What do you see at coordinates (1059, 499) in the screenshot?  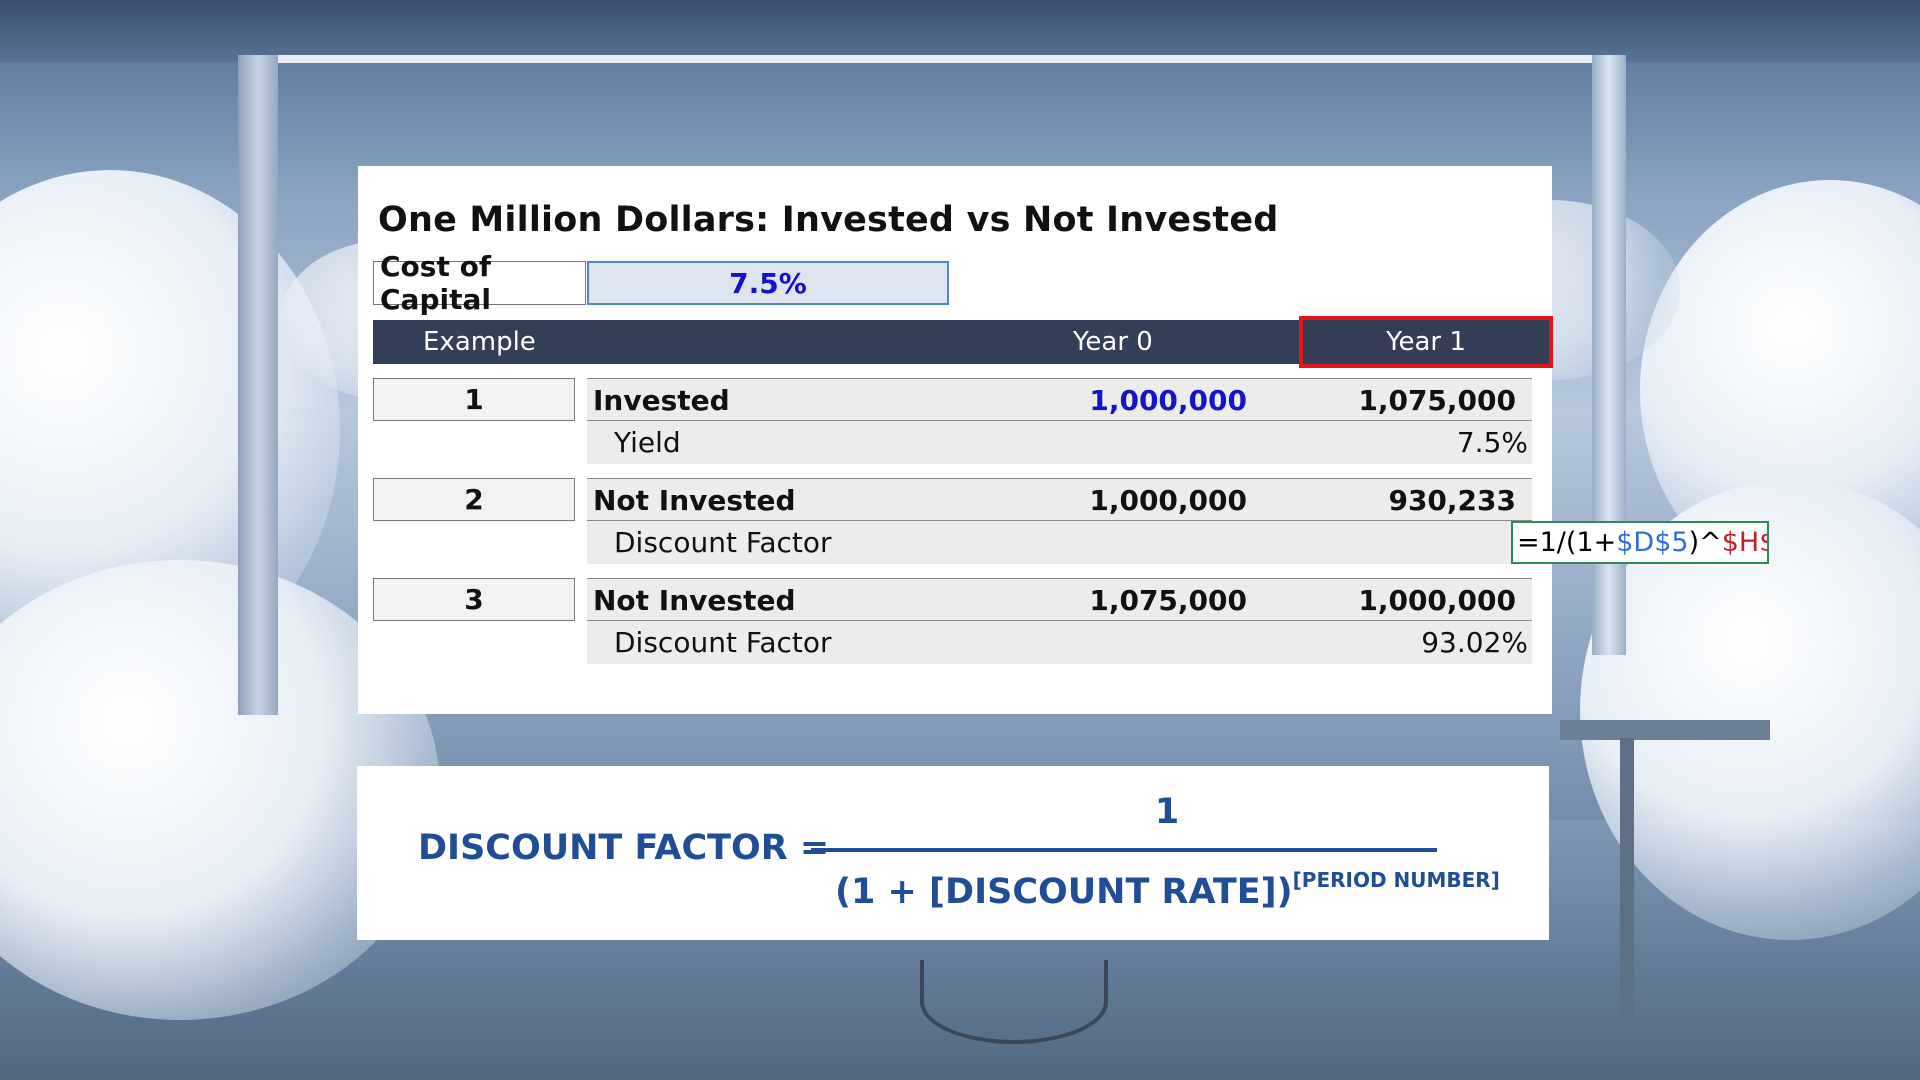 I see `table-row: Not Invested 1,000,000 930,233` at bounding box center [1059, 499].